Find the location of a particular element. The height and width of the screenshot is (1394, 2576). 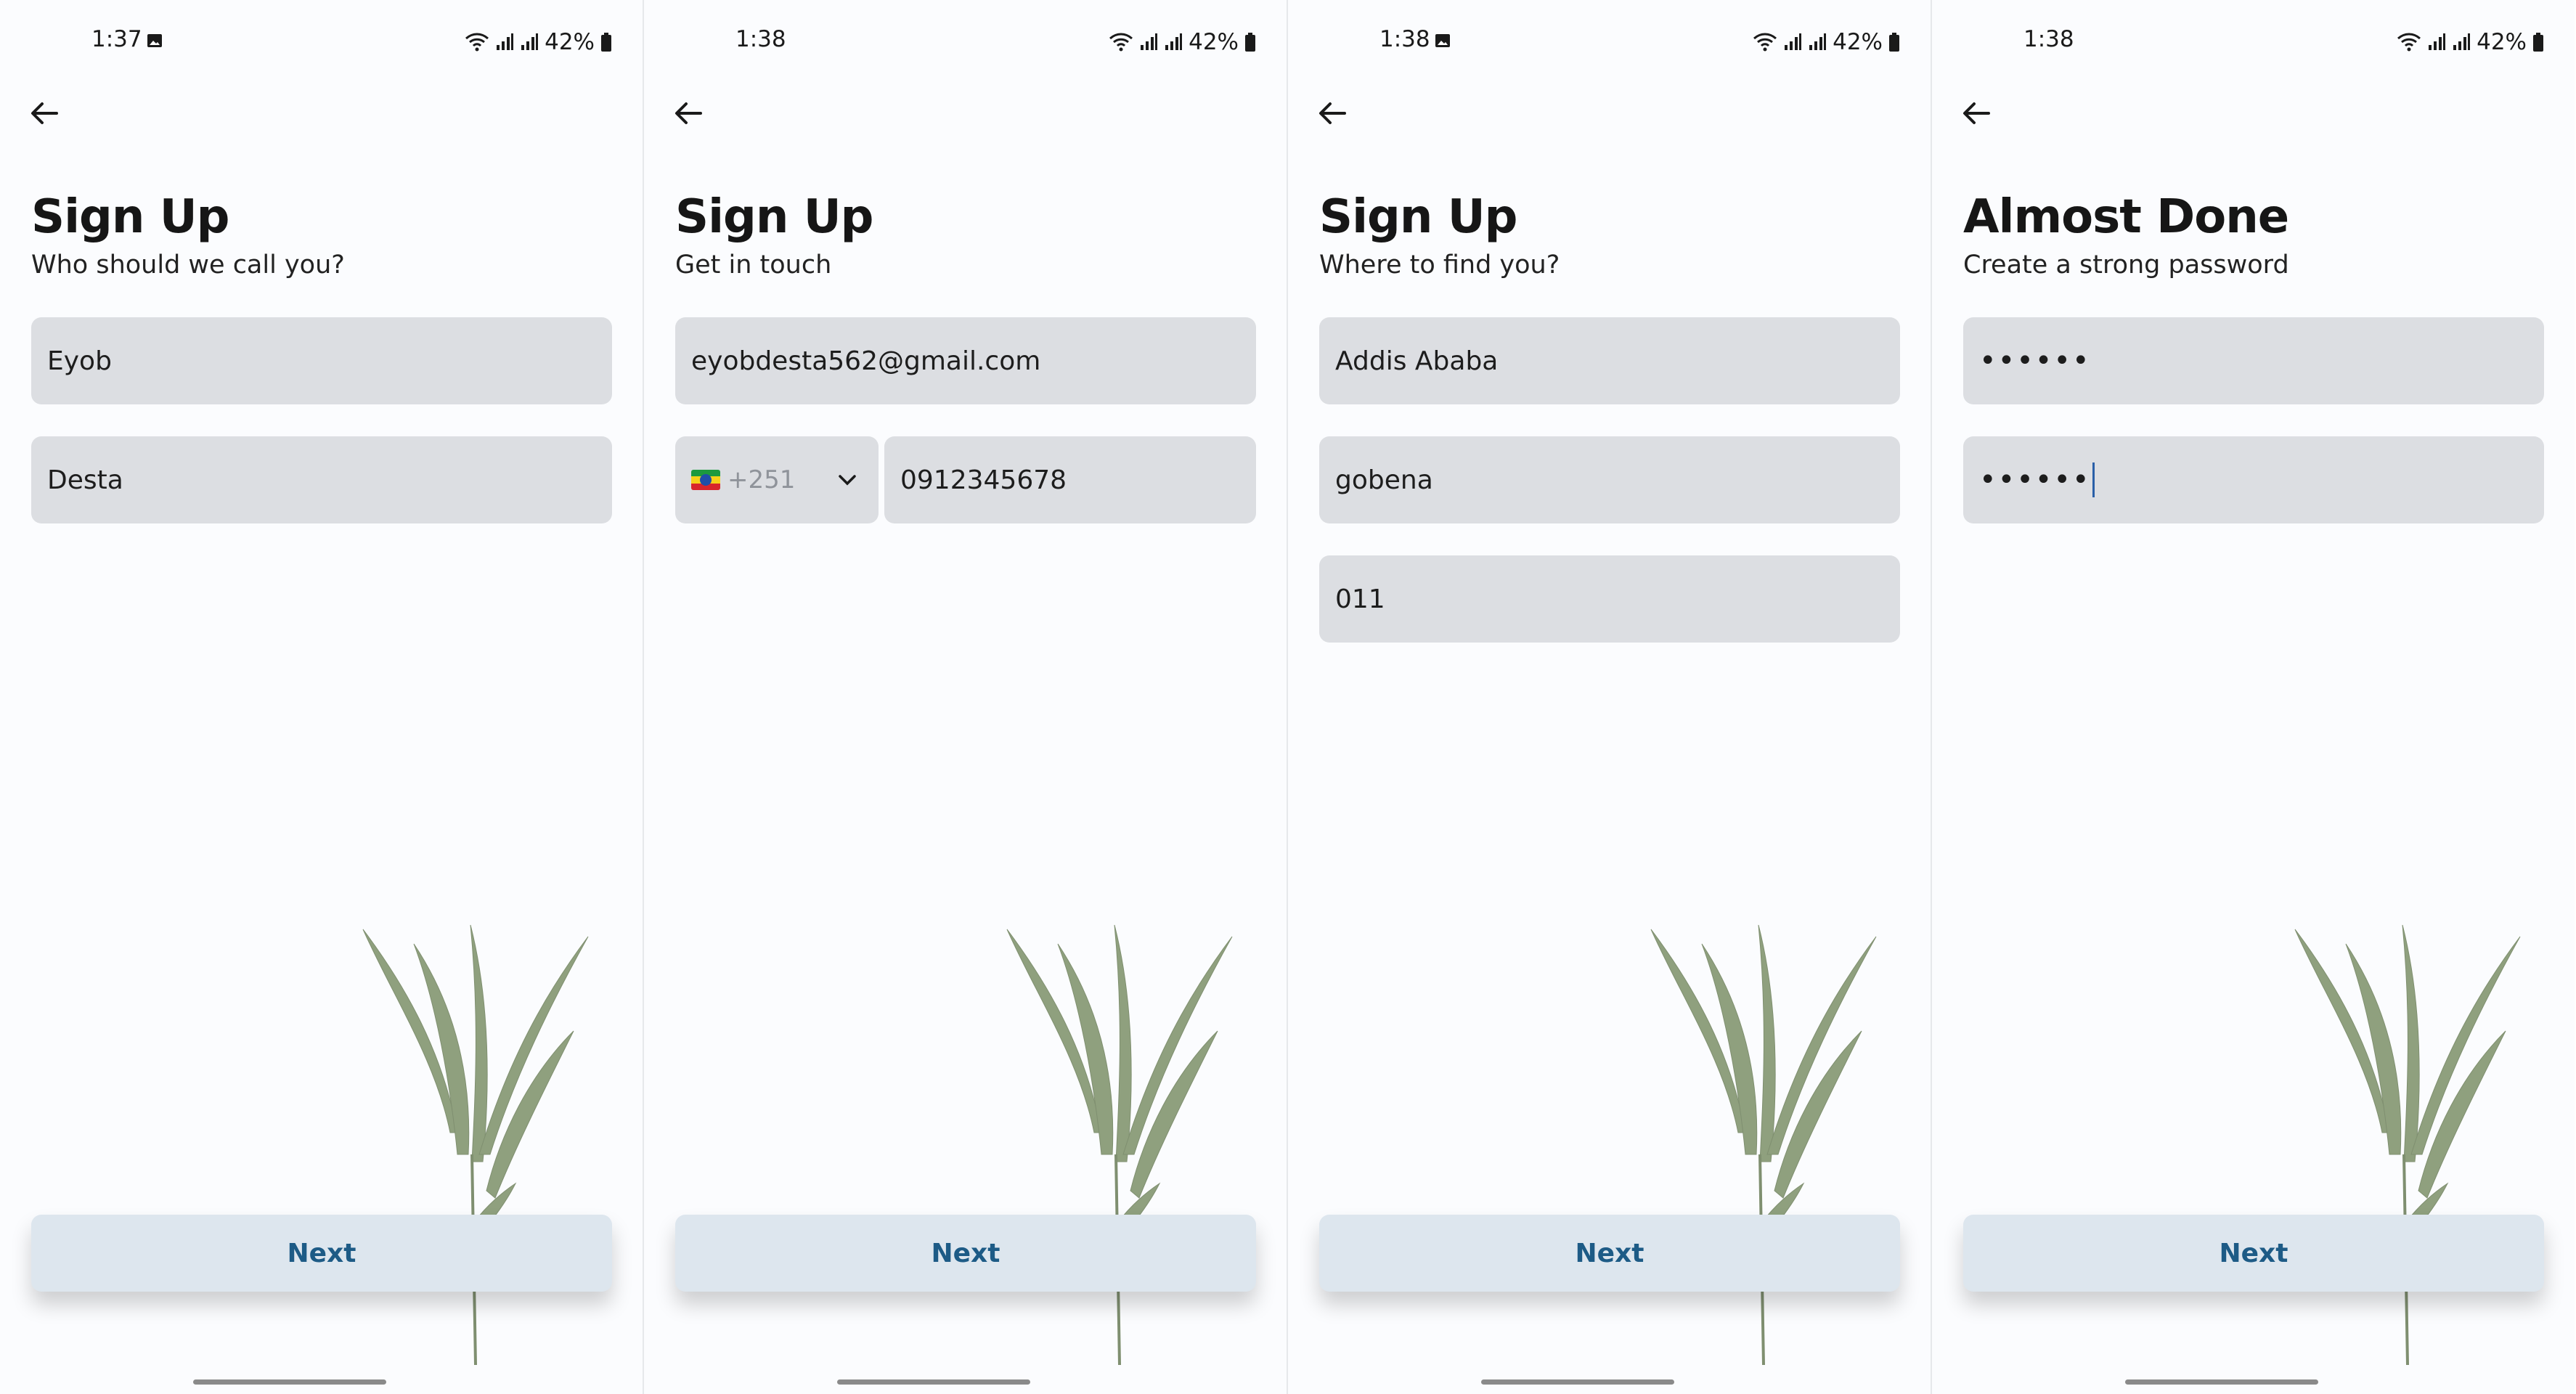

password-value: •••••• is located at coordinates (2035, 361).